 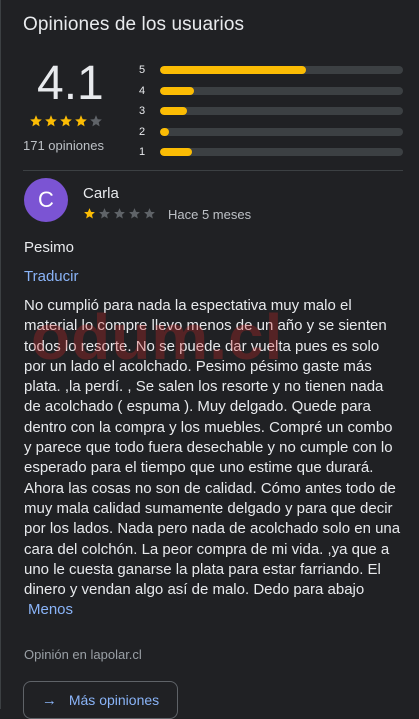 I want to click on rating-bar-row: 5, so click(x=271, y=70).